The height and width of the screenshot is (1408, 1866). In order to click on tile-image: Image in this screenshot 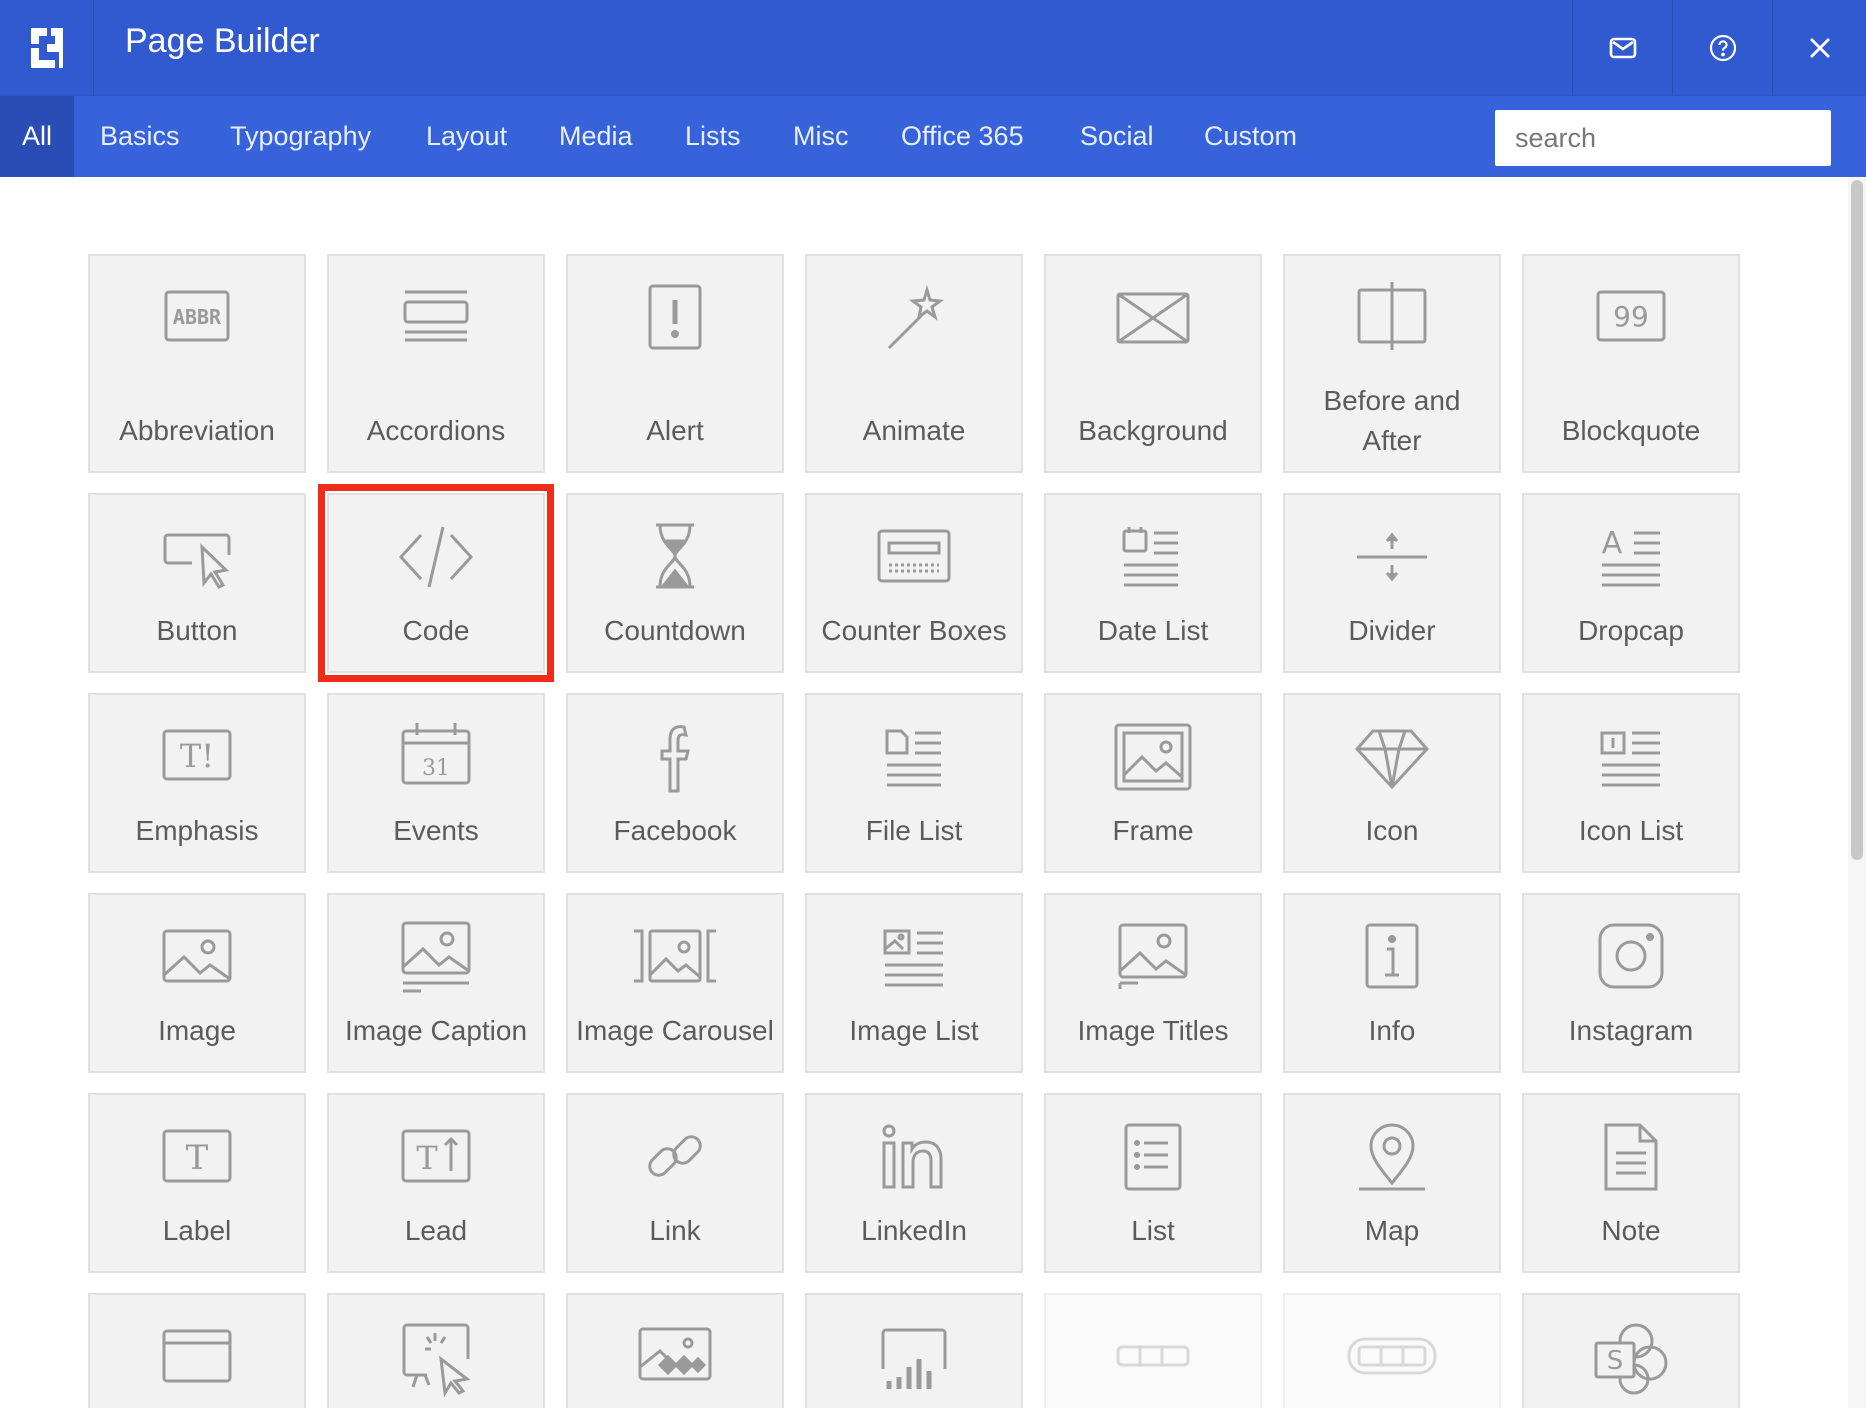, I will do `click(197, 983)`.